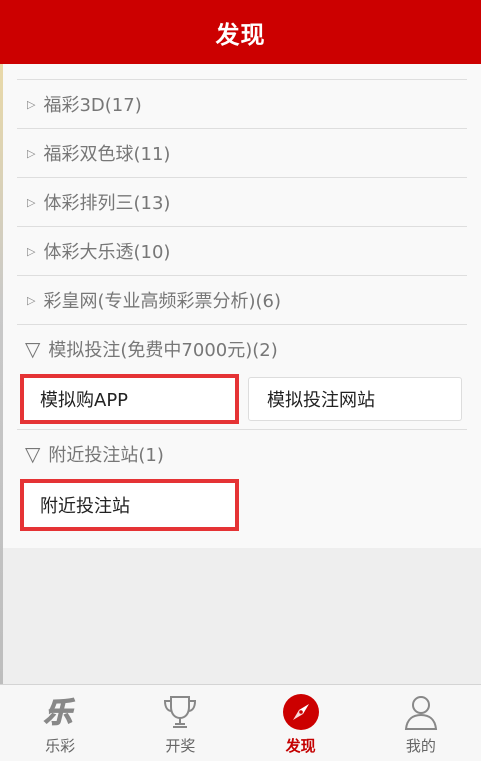 The image size is (481, 761). I want to click on nearby-station-button: 附近投注站, so click(129, 505).